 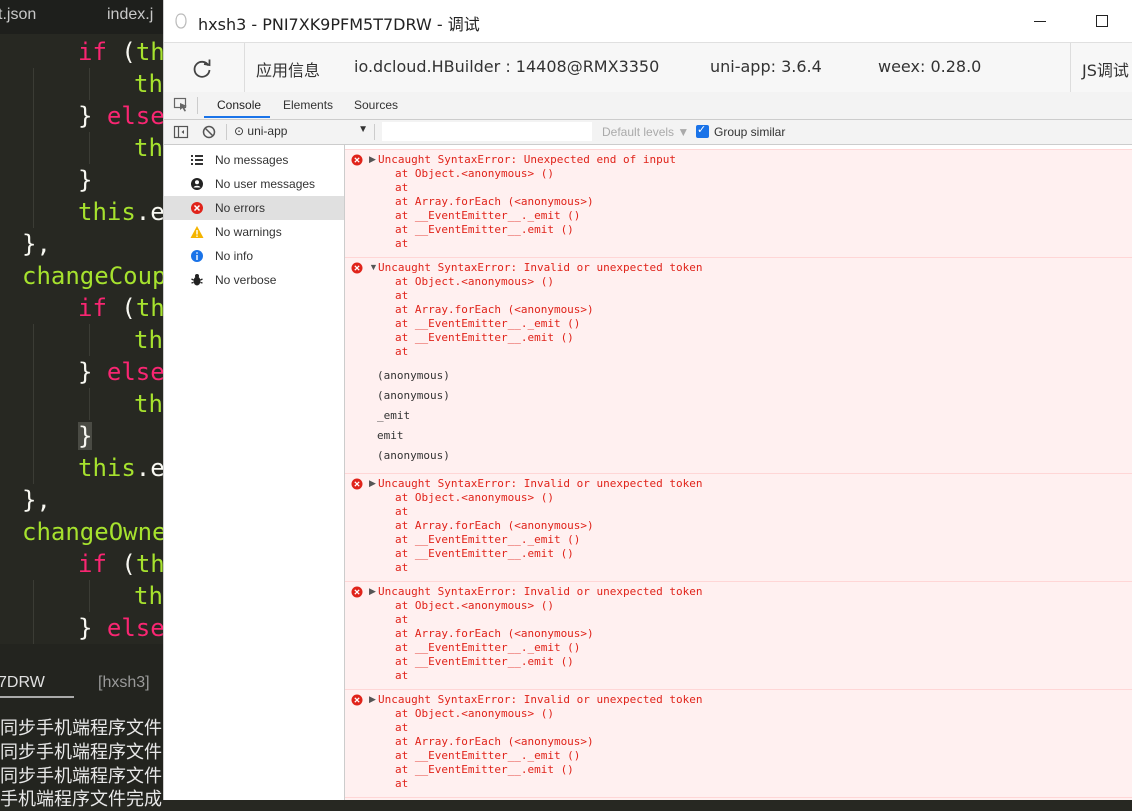 What do you see at coordinates (92, 564) in the screenshot?
I see `code-token: if` at bounding box center [92, 564].